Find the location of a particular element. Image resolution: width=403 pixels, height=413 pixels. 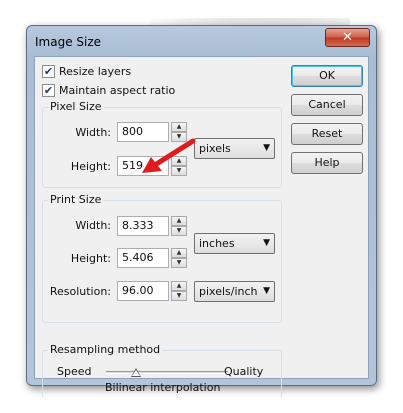

print-width-spinner: ▲ ▼ is located at coordinates (179, 226).